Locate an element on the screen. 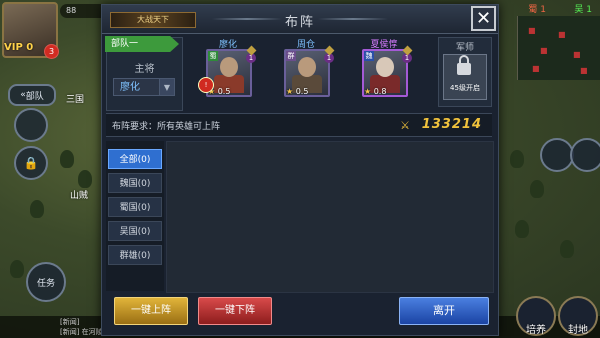 This screenshot has height=338, width=600. leave-button: 离开 is located at coordinates (444, 311).